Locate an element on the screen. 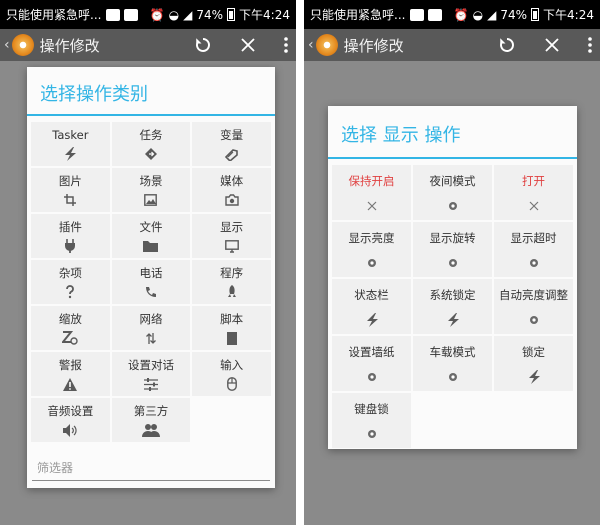  grid-item: 警报 is located at coordinates (70, 374).